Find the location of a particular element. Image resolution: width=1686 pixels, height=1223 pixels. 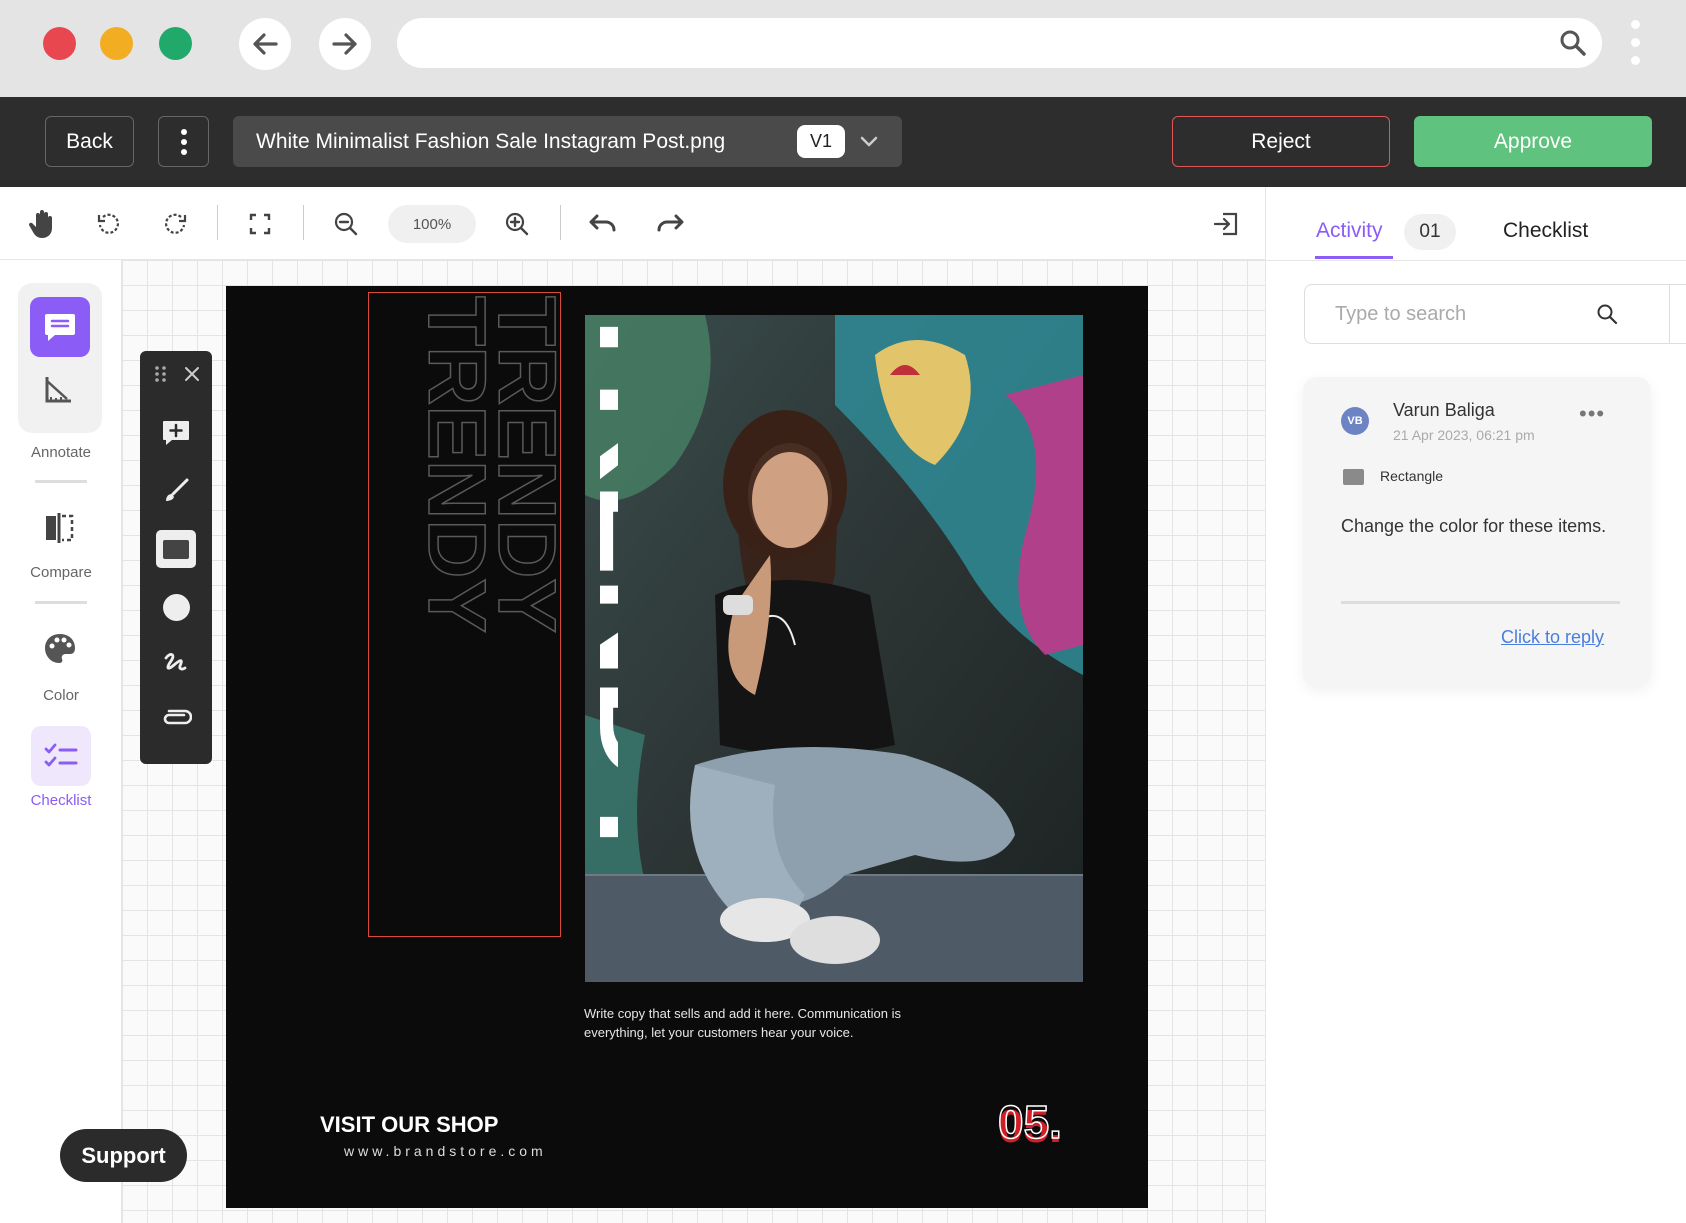

tab-activity: Activity is located at coordinates (1349, 231).